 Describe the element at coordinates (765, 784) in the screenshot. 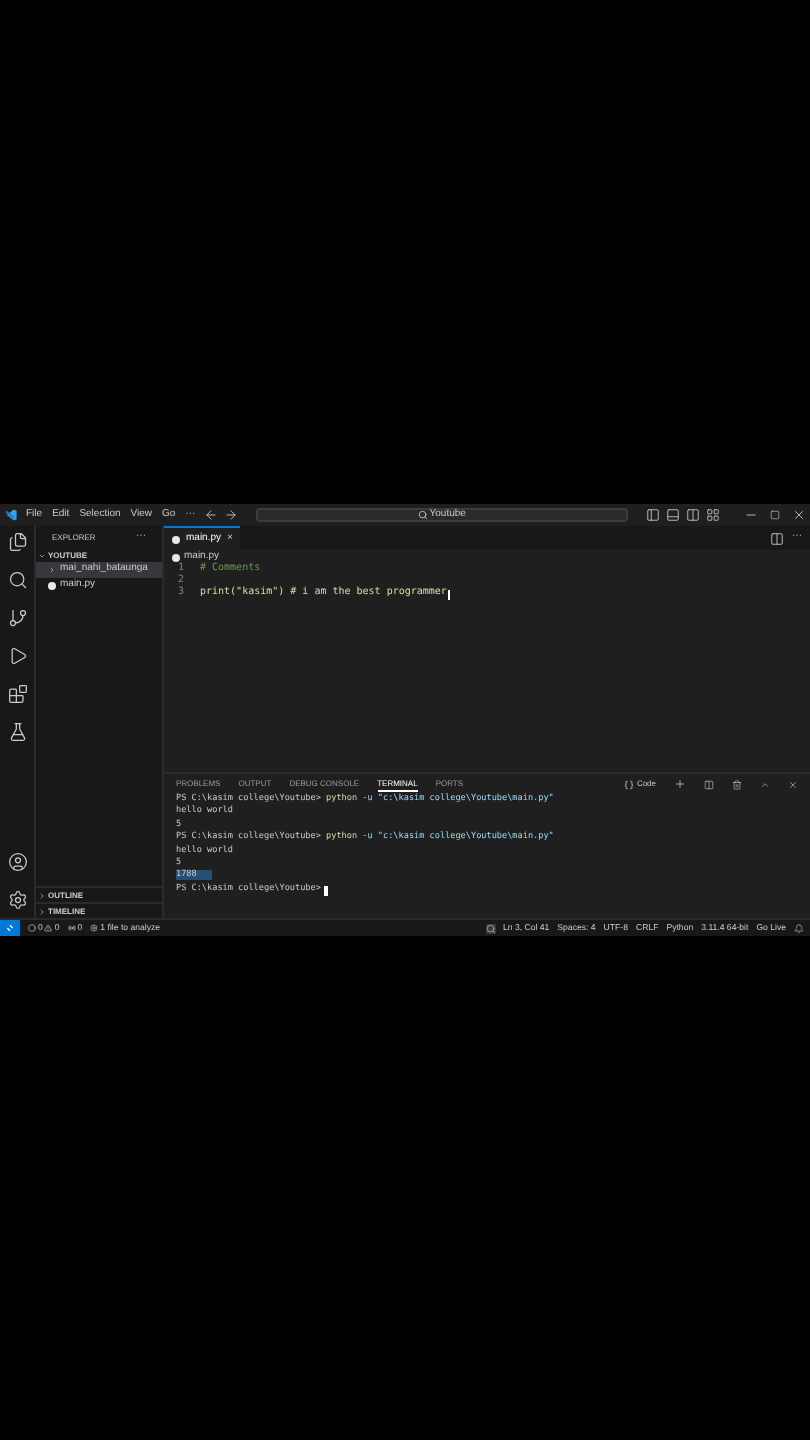

I see `chevron-up-icon` at that location.